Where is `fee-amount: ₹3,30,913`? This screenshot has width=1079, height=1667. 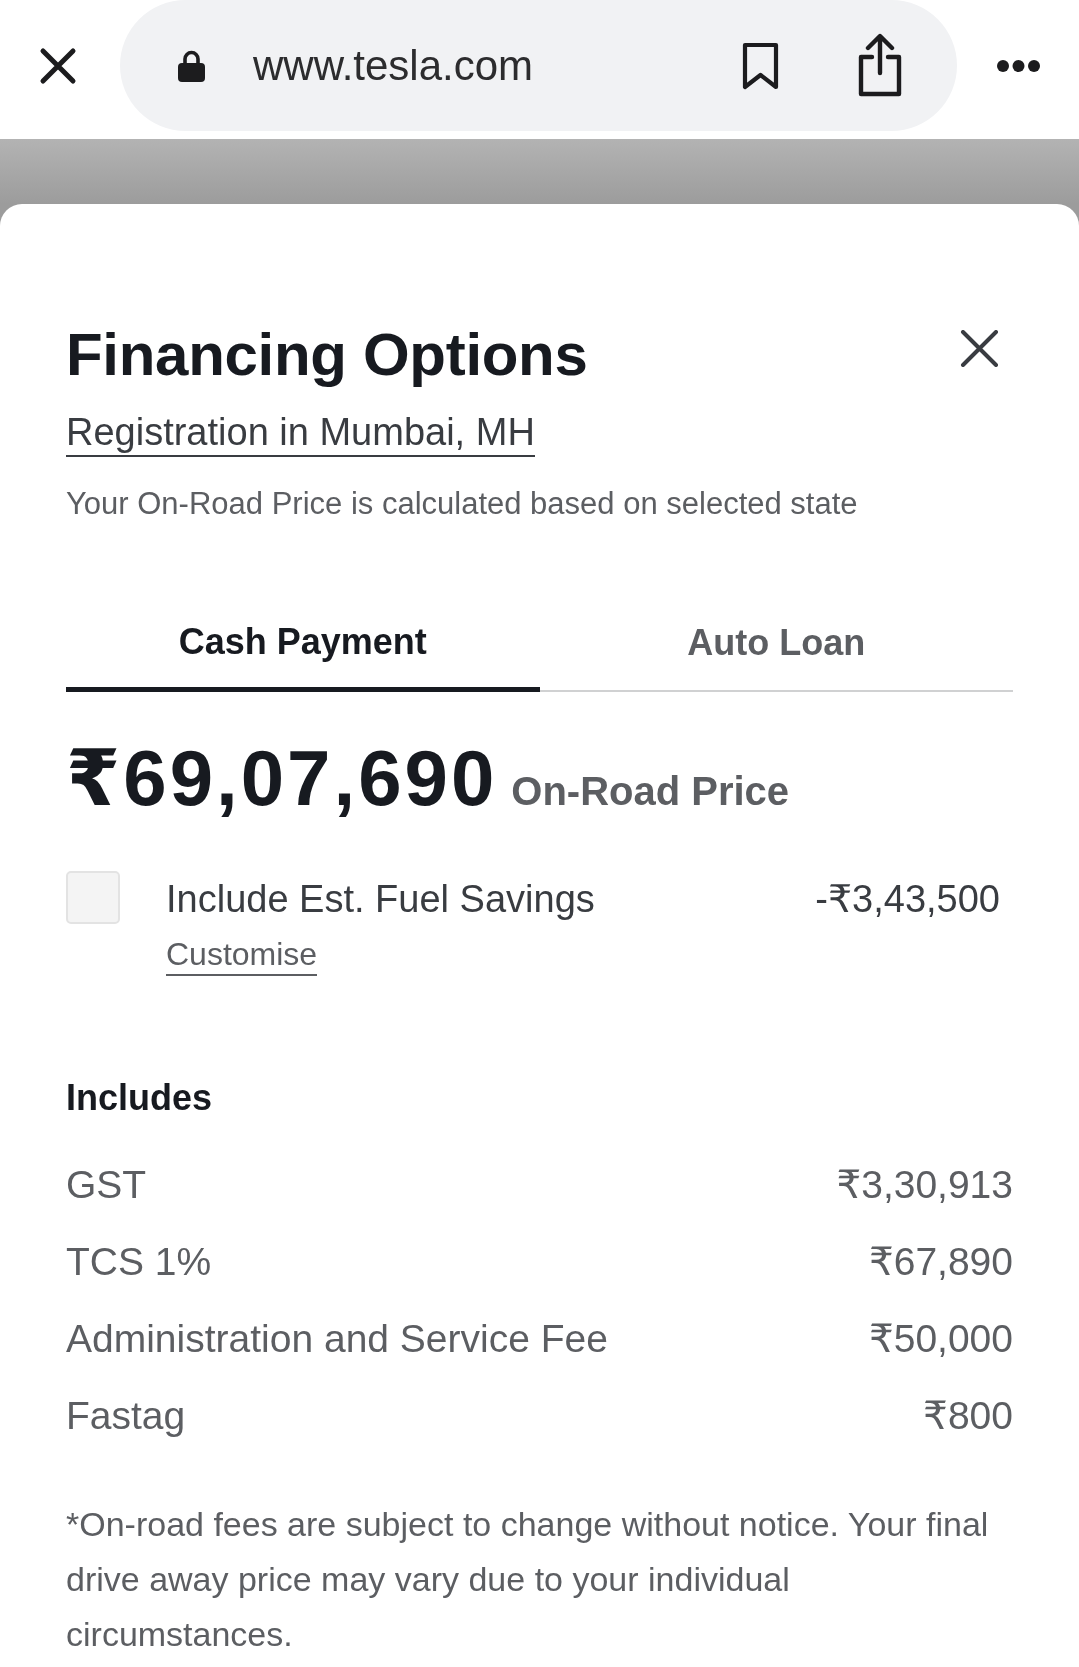
fee-amount: ₹3,30,913 is located at coordinates (924, 1185).